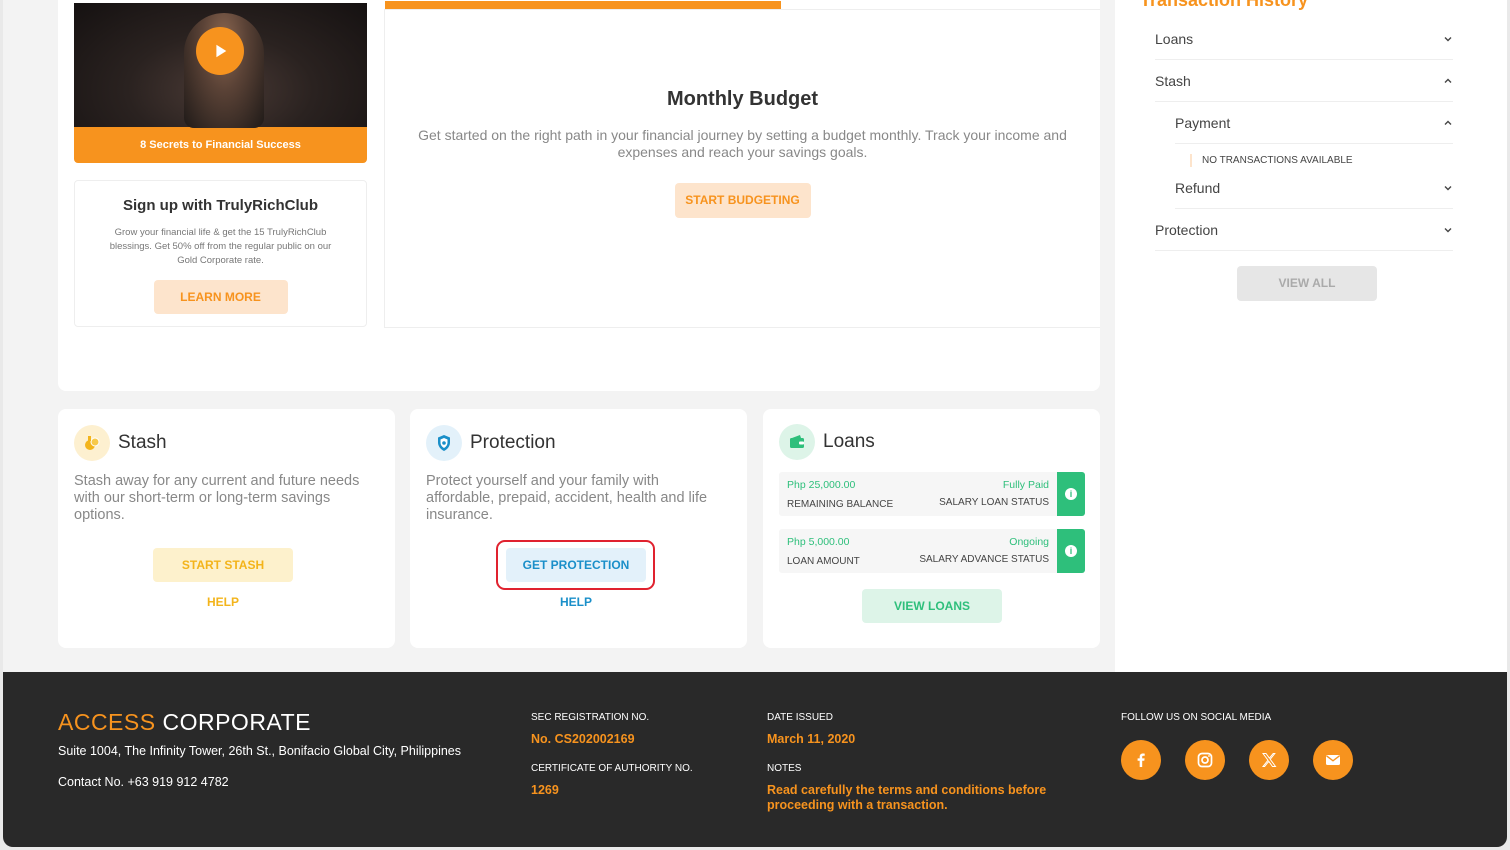 This screenshot has width=1510, height=850. I want to click on budget-title: Monthly Budget, so click(742, 99).